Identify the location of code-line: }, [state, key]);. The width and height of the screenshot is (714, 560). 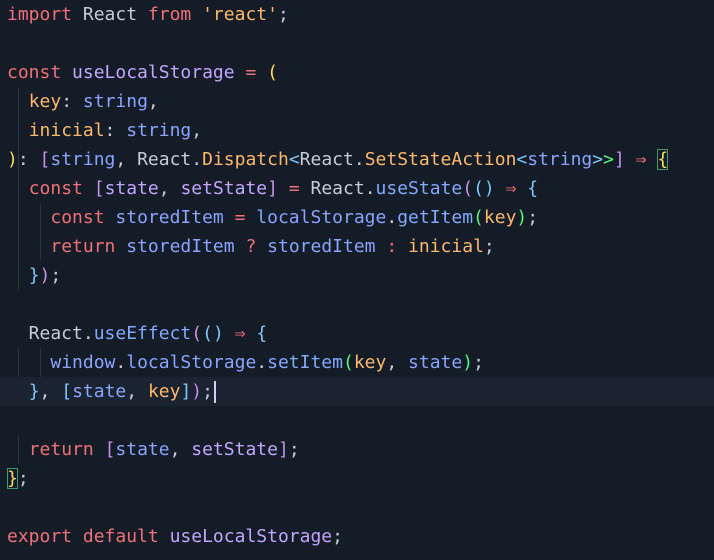
(357, 391).